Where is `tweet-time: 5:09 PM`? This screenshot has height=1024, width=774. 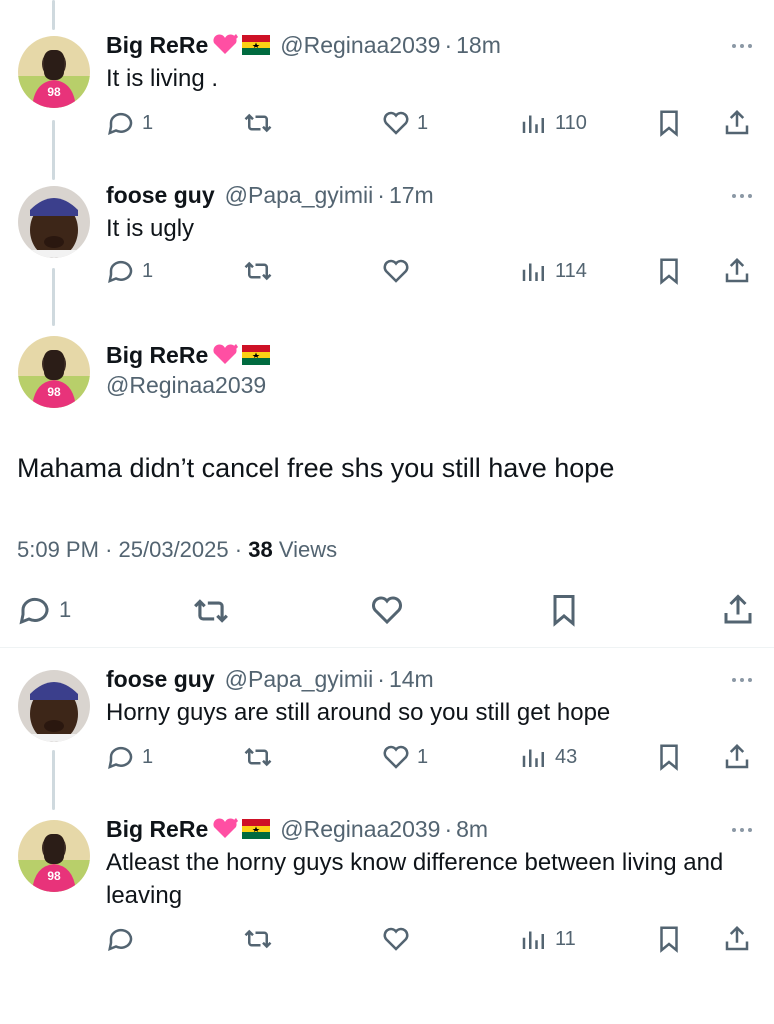
tweet-time: 5:09 PM is located at coordinates (58, 549).